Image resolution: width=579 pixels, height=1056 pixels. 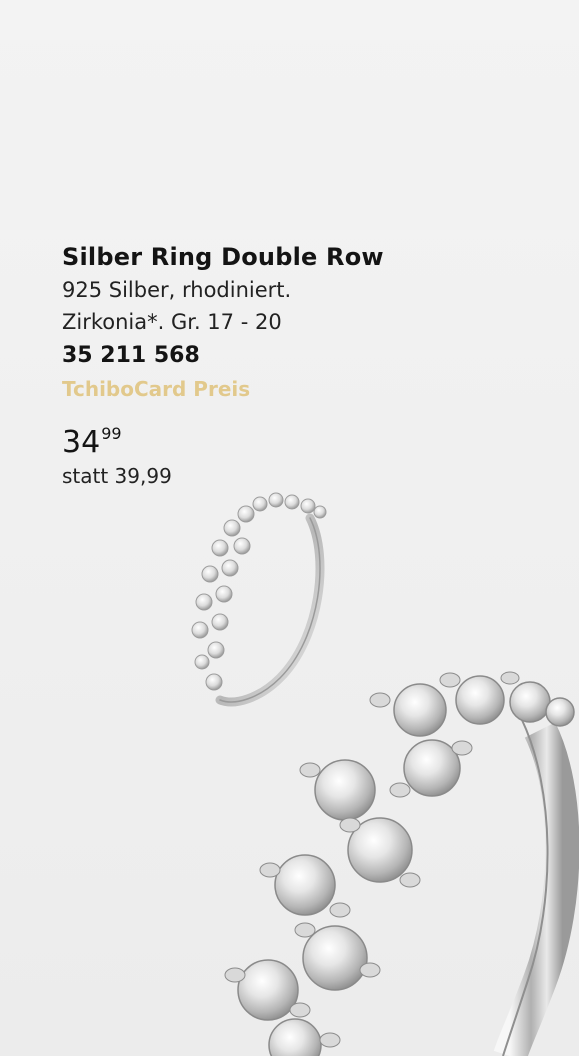 I want to click on tchibocard-price-label: TchiboCard Preis, so click(x=156, y=389).